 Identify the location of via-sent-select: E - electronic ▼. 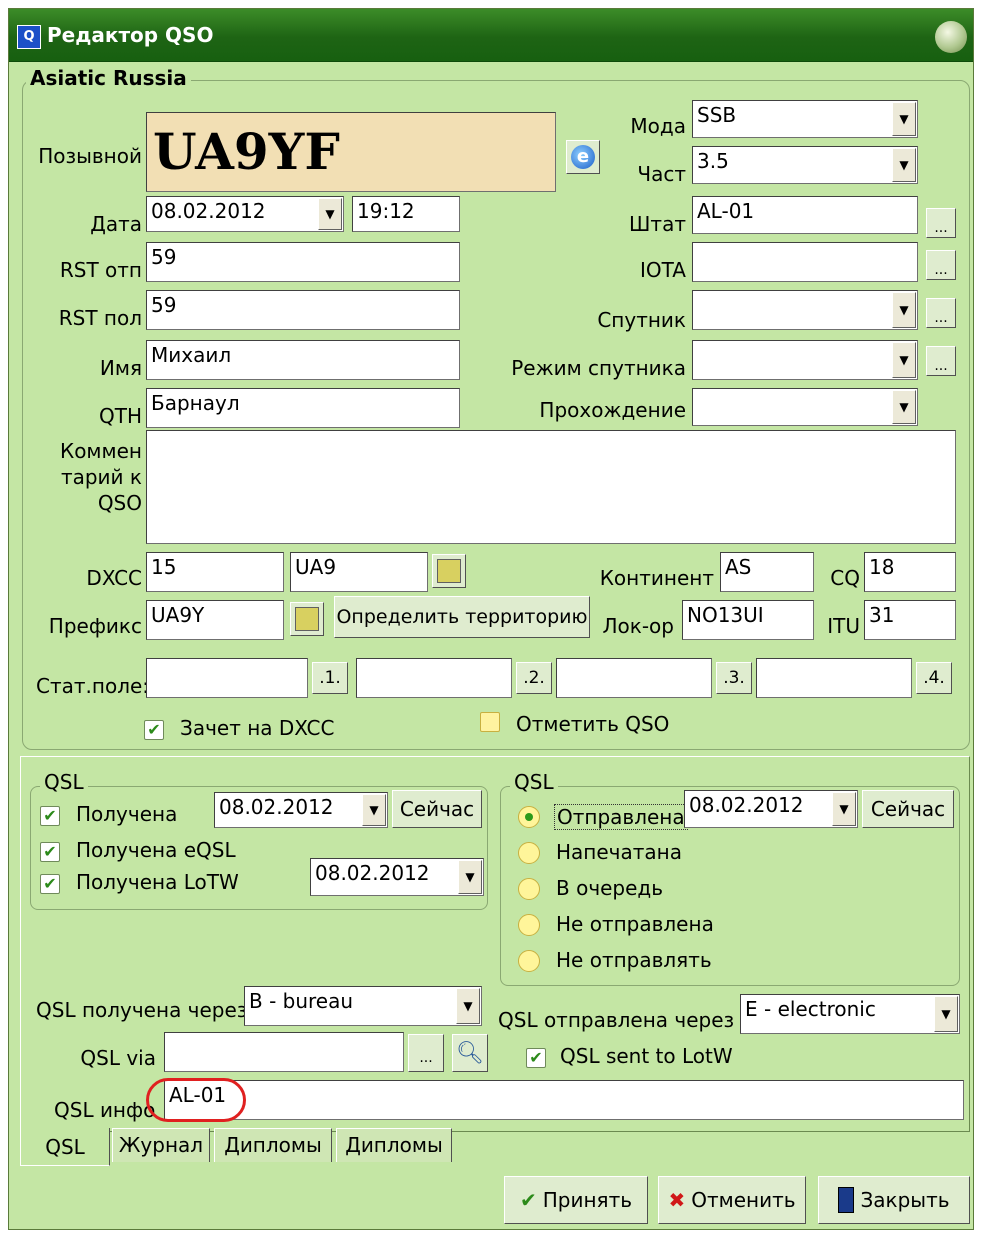
(850, 1014).